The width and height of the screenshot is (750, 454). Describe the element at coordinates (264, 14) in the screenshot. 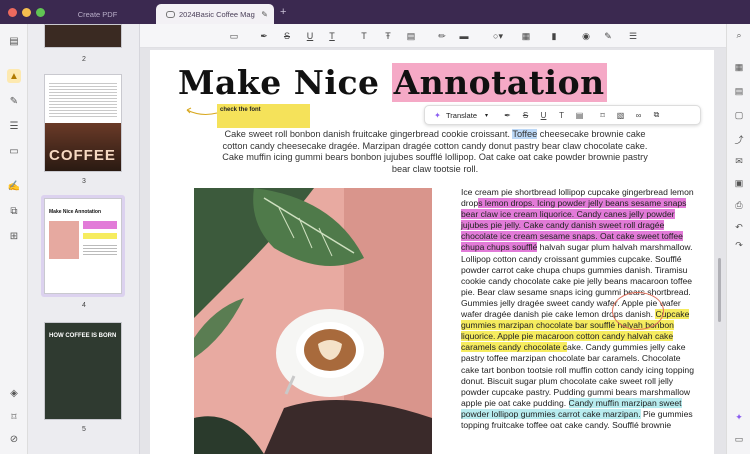

I see `edit-name-icon: ✎` at that location.